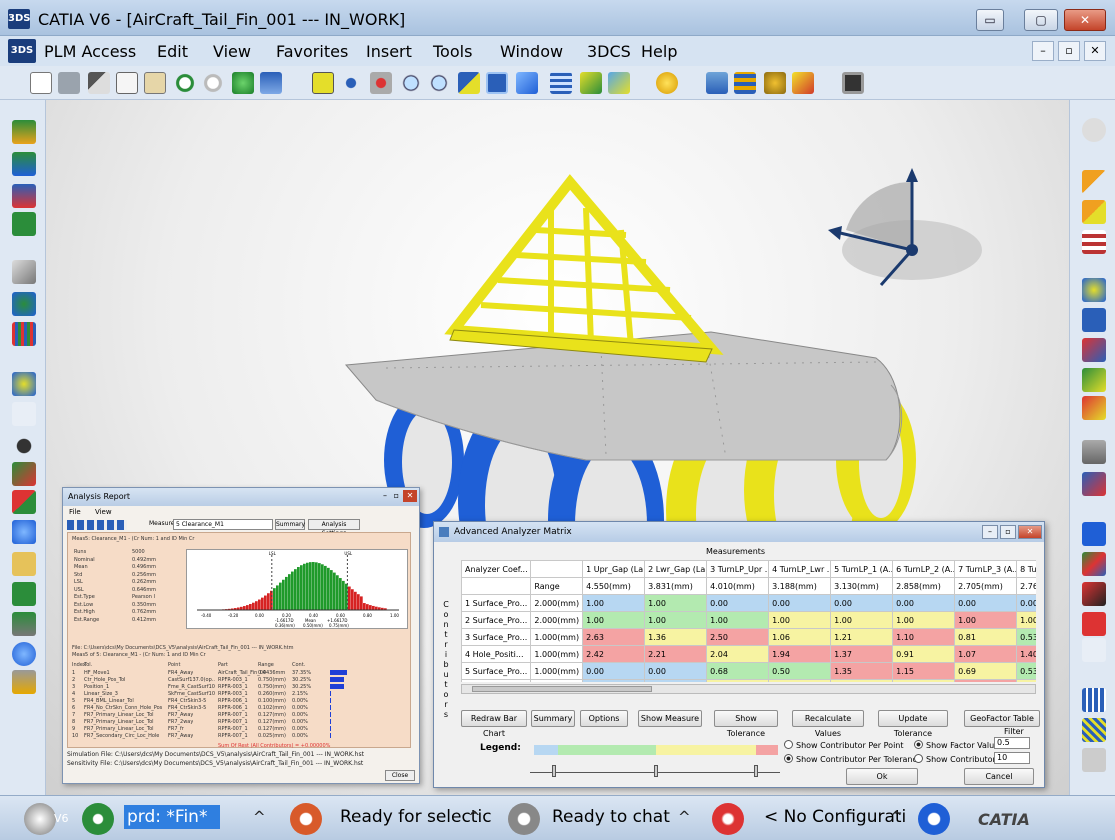  Describe the element at coordinates (862, 680) in the screenshot. I see `matrix-value-cell: 0.80` at that location.